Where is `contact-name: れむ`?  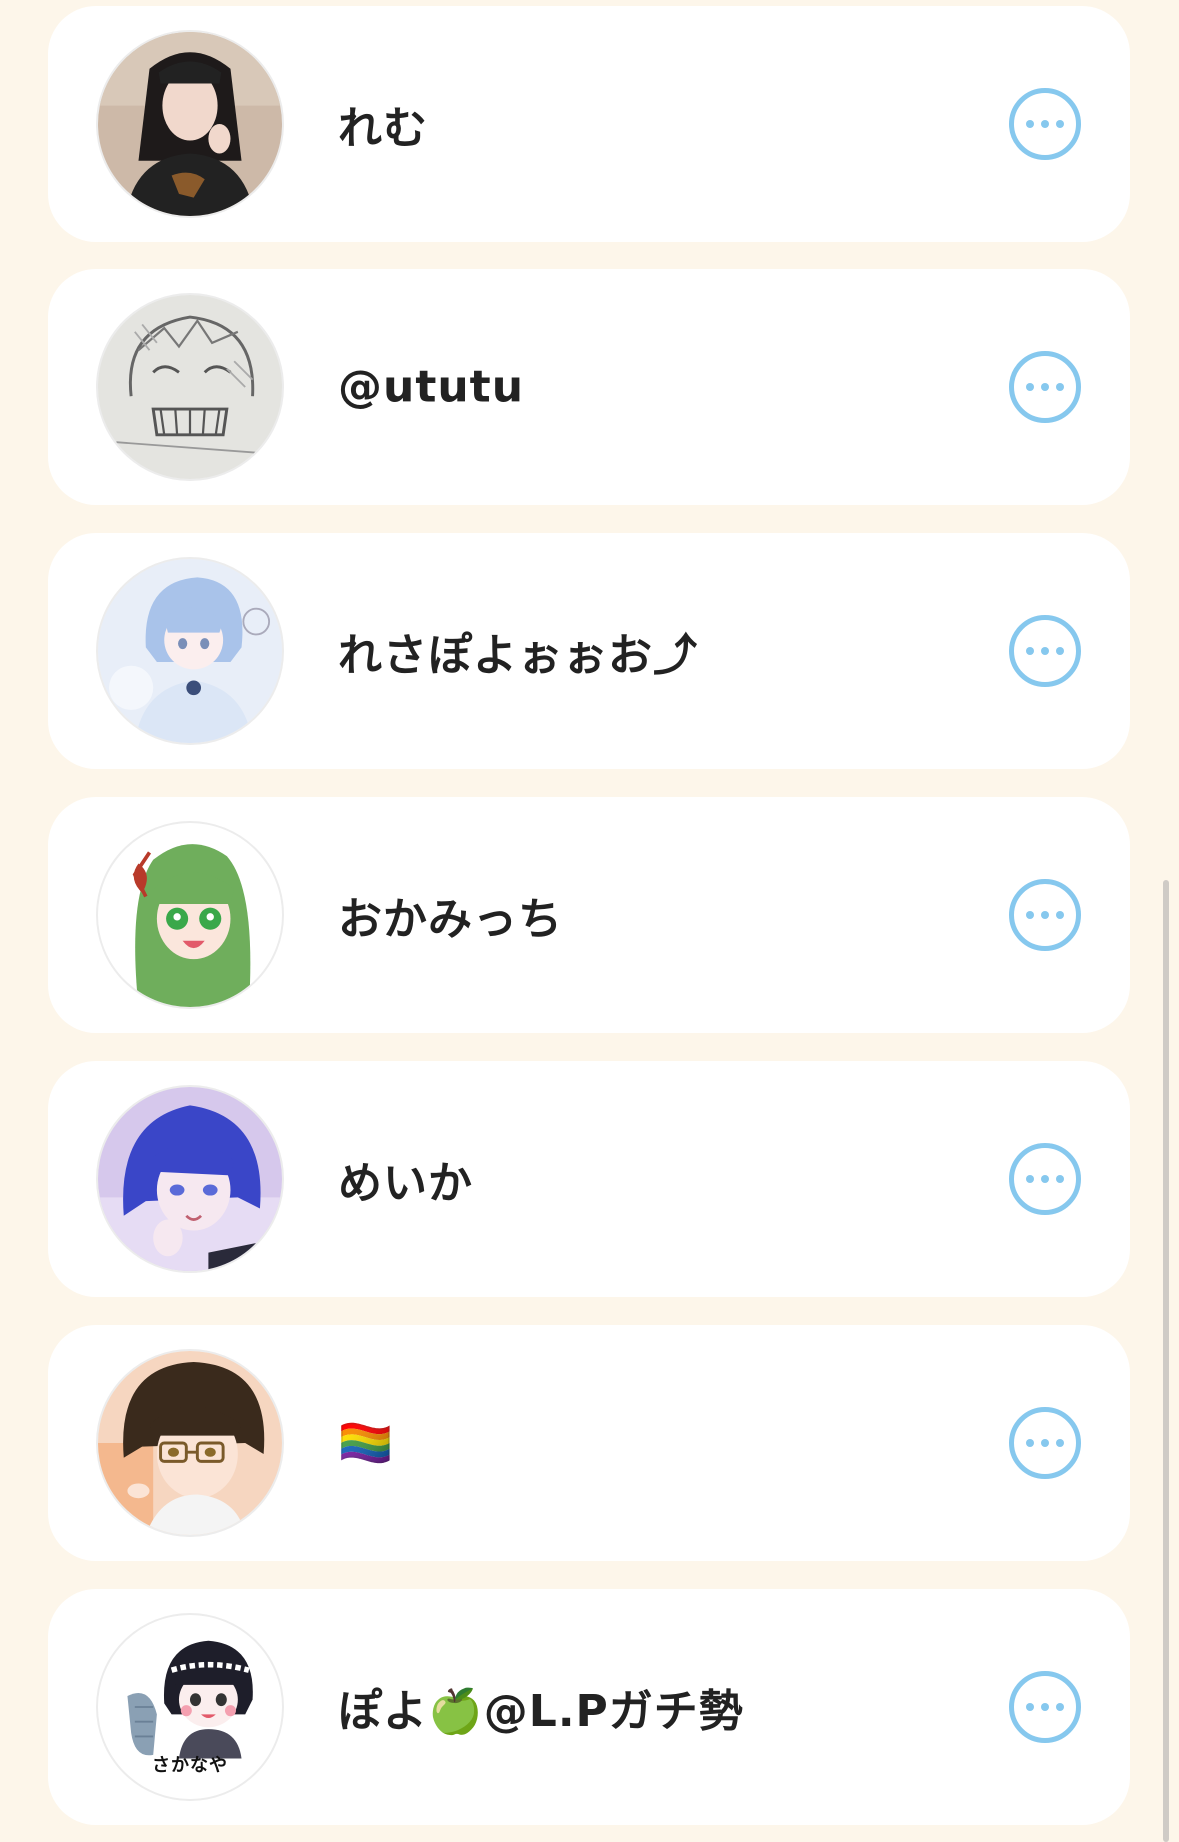 contact-name: れむ is located at coordinates (383, 128).